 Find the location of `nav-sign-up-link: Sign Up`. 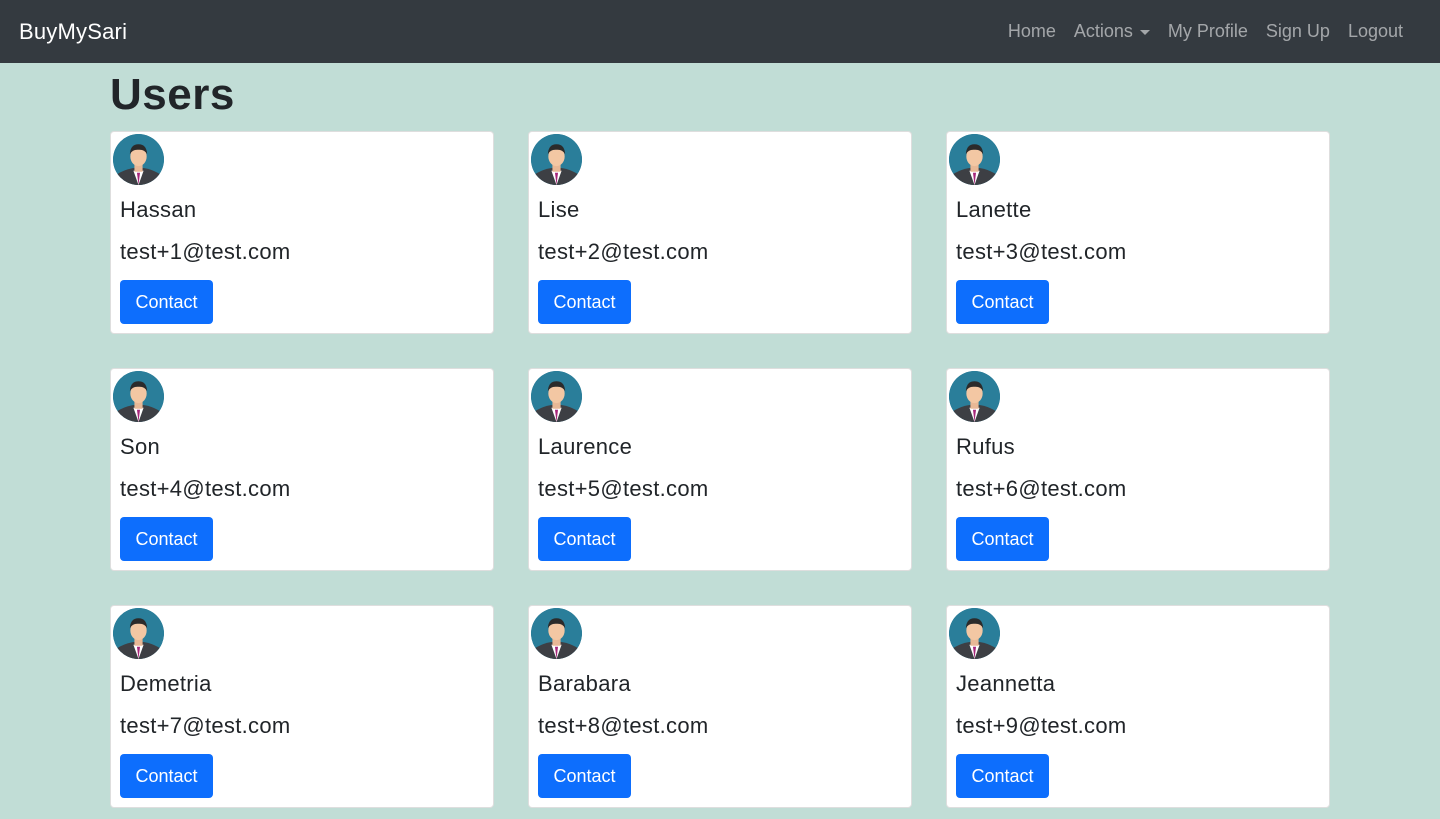

nav-sign-up-link: Sign Up is located at coordinates (1298, 31).